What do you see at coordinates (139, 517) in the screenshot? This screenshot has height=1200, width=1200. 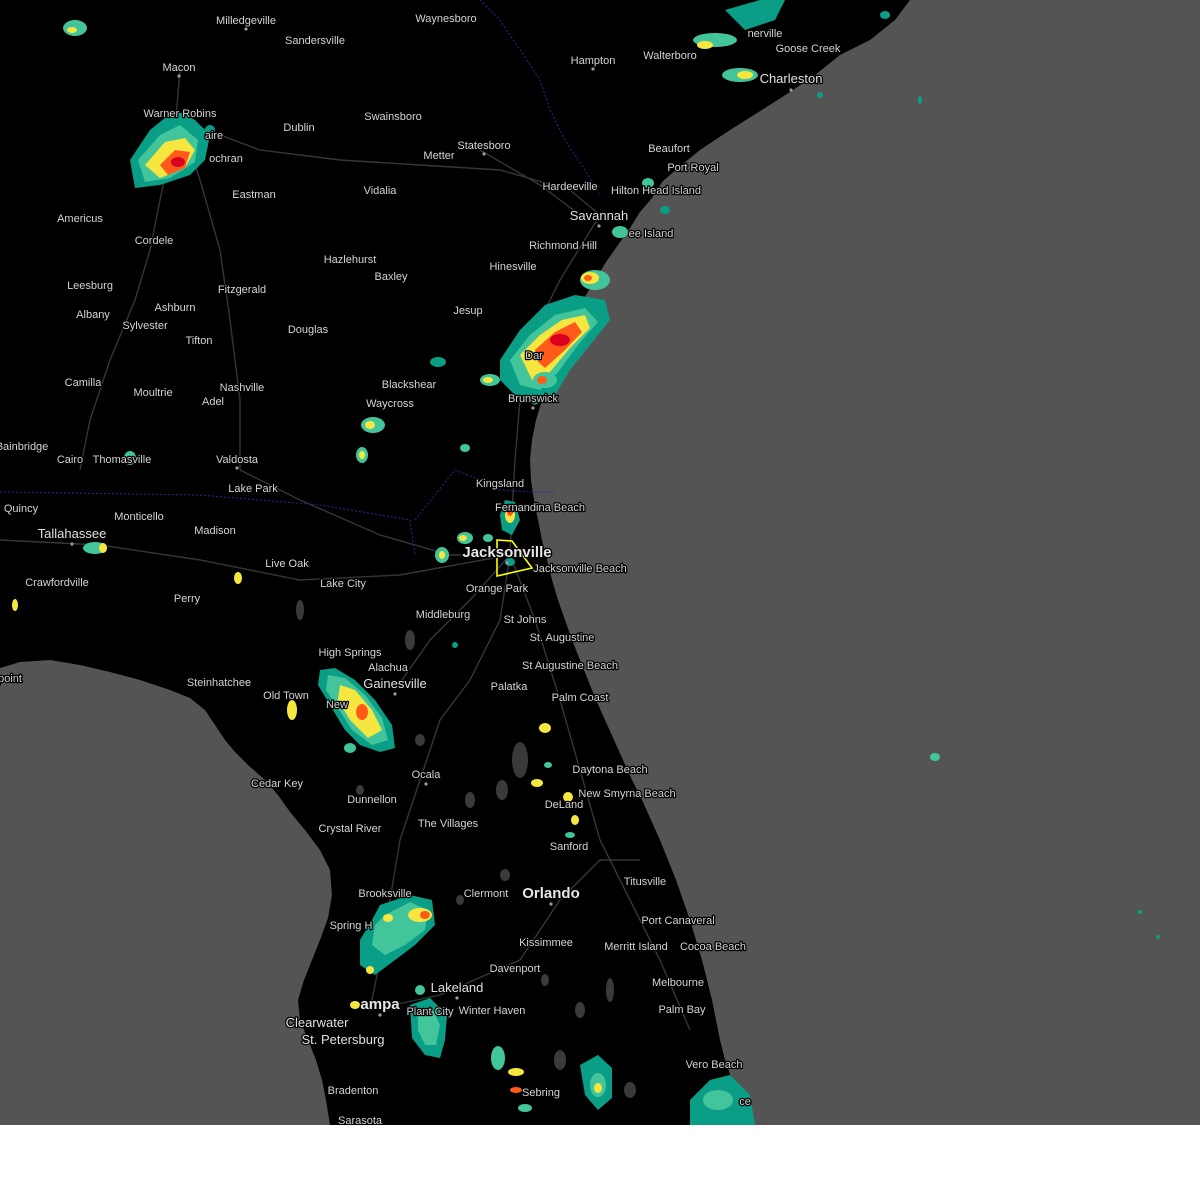 I see `city-label-monticello: Monticello` at bounding box center [139, 517].